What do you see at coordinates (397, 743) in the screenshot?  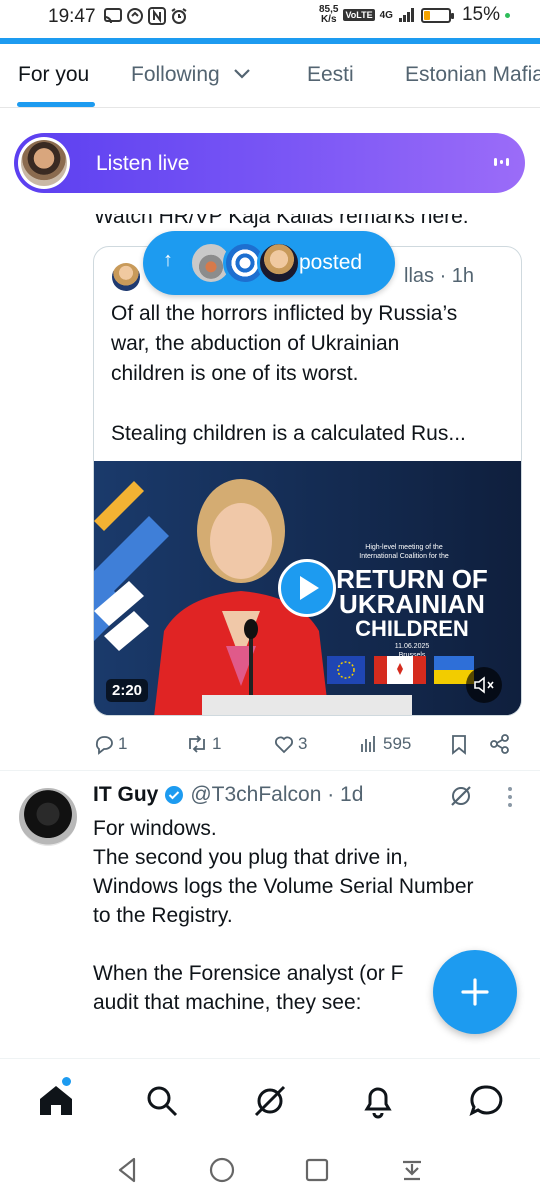 I see `view-count: 595` at bounding box center [397, 743].